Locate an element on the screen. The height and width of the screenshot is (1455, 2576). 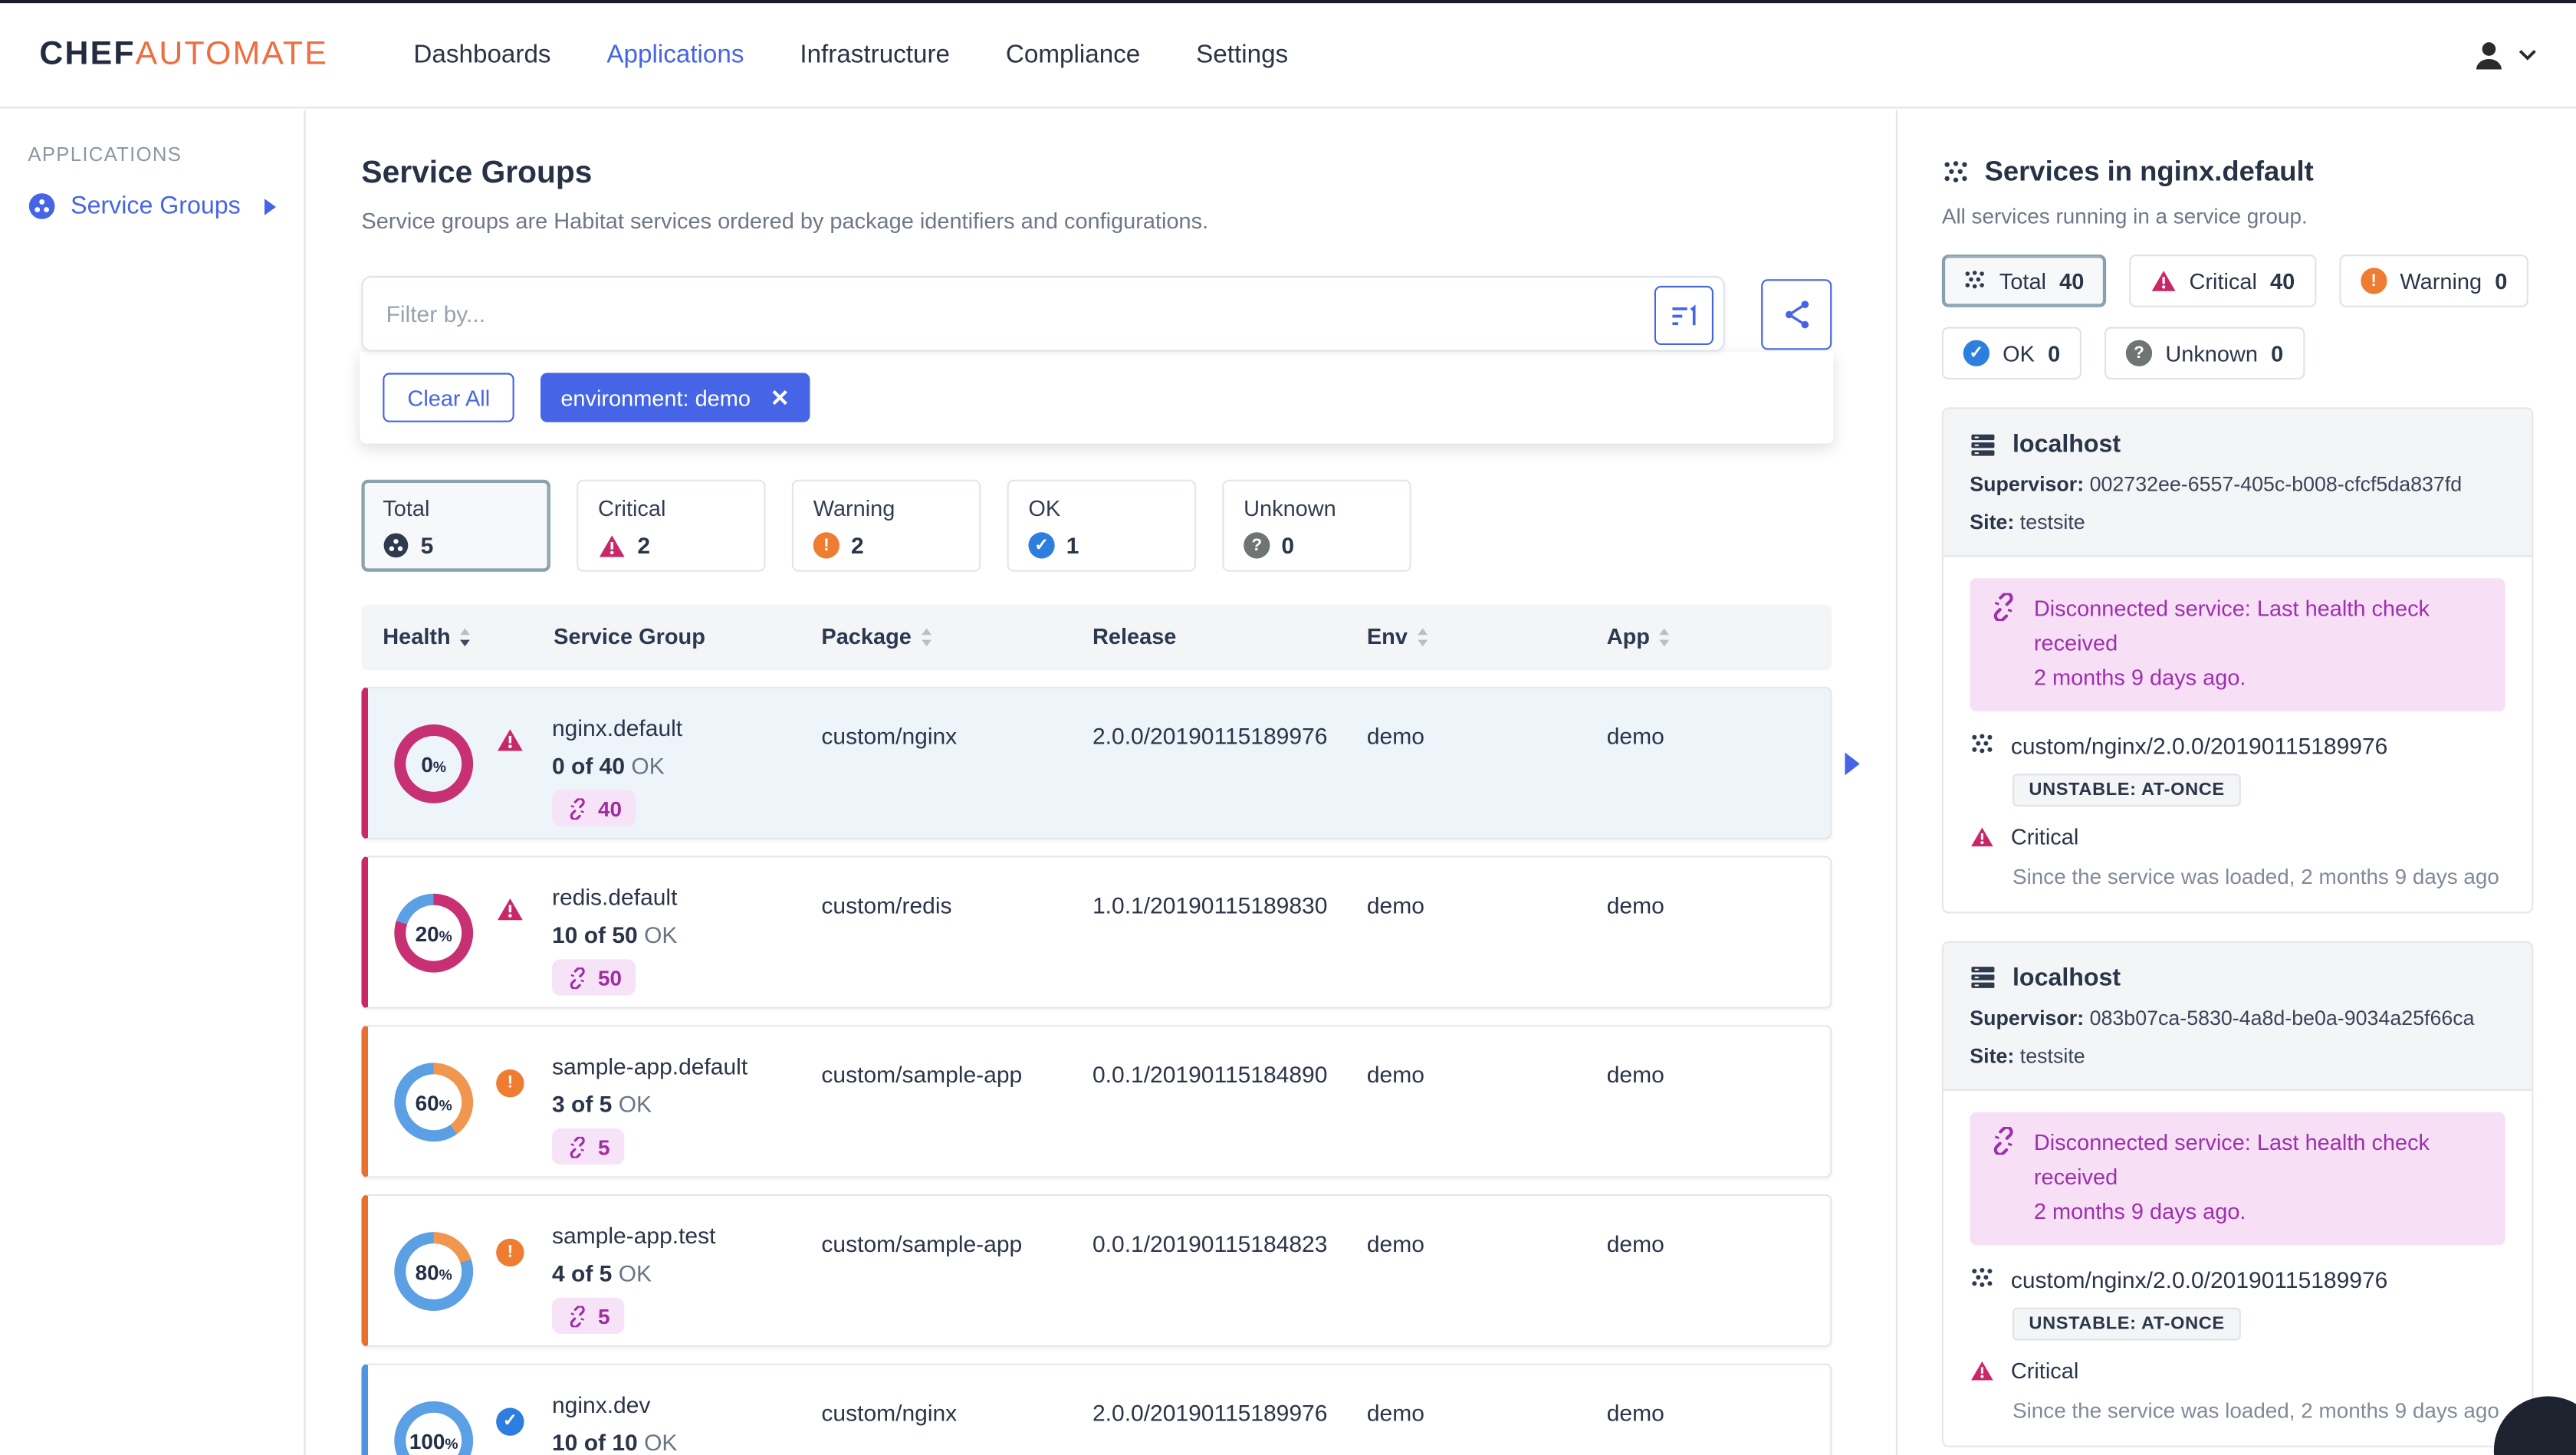
service-group-name: nginx.default is located at coordinates (617, 727).